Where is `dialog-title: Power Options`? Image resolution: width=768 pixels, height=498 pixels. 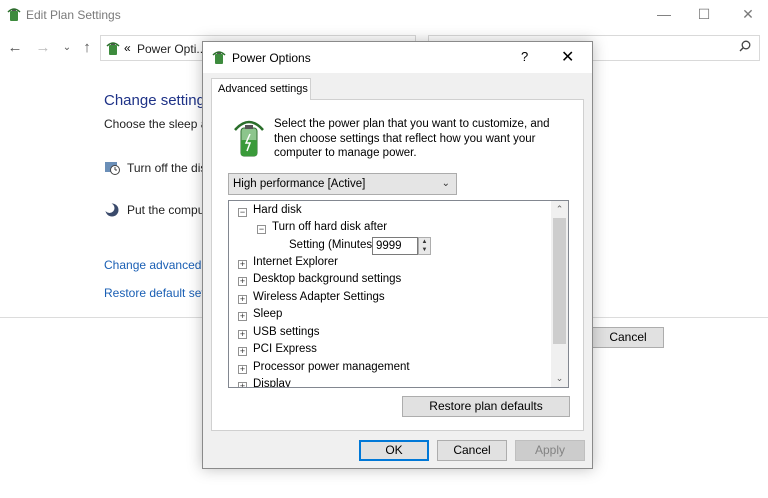
dialog-title: Power Options is located at coordinates (271, 58).